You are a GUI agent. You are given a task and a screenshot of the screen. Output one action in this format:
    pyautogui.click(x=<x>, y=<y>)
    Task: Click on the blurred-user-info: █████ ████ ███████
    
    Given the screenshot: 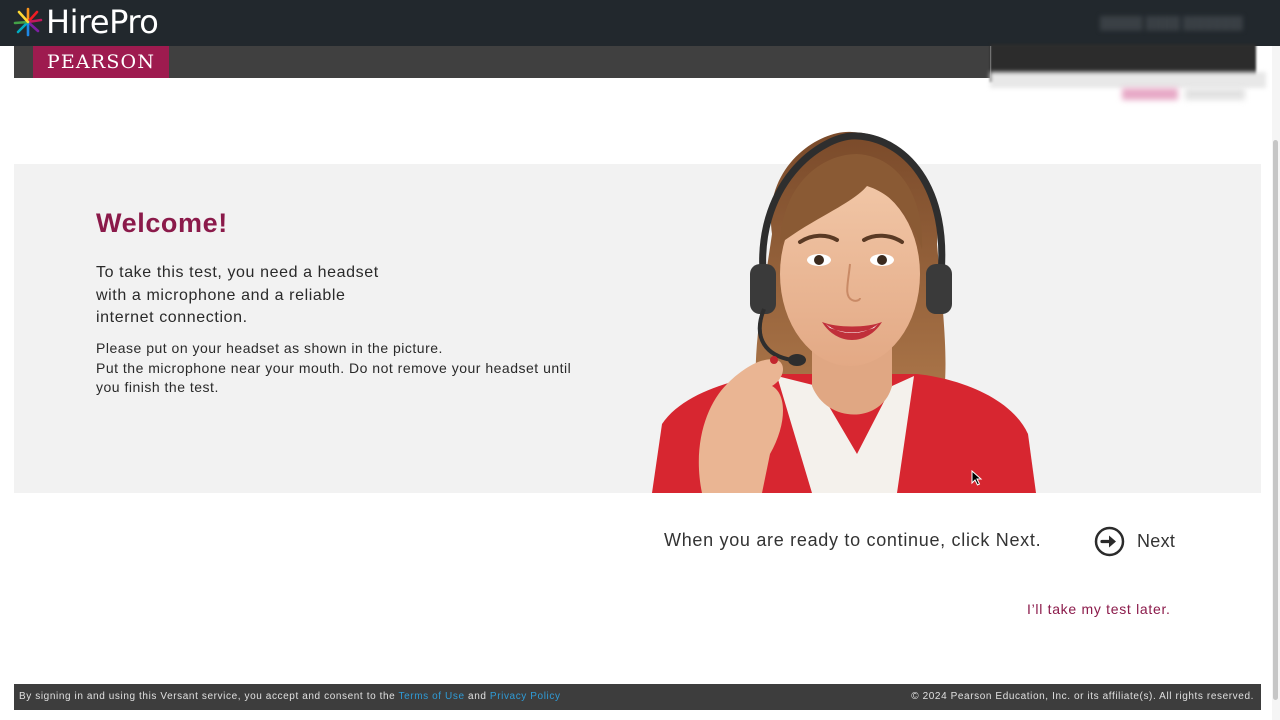 What is the action you would take?
    pyautogui.click(x=1171, y=23)
    